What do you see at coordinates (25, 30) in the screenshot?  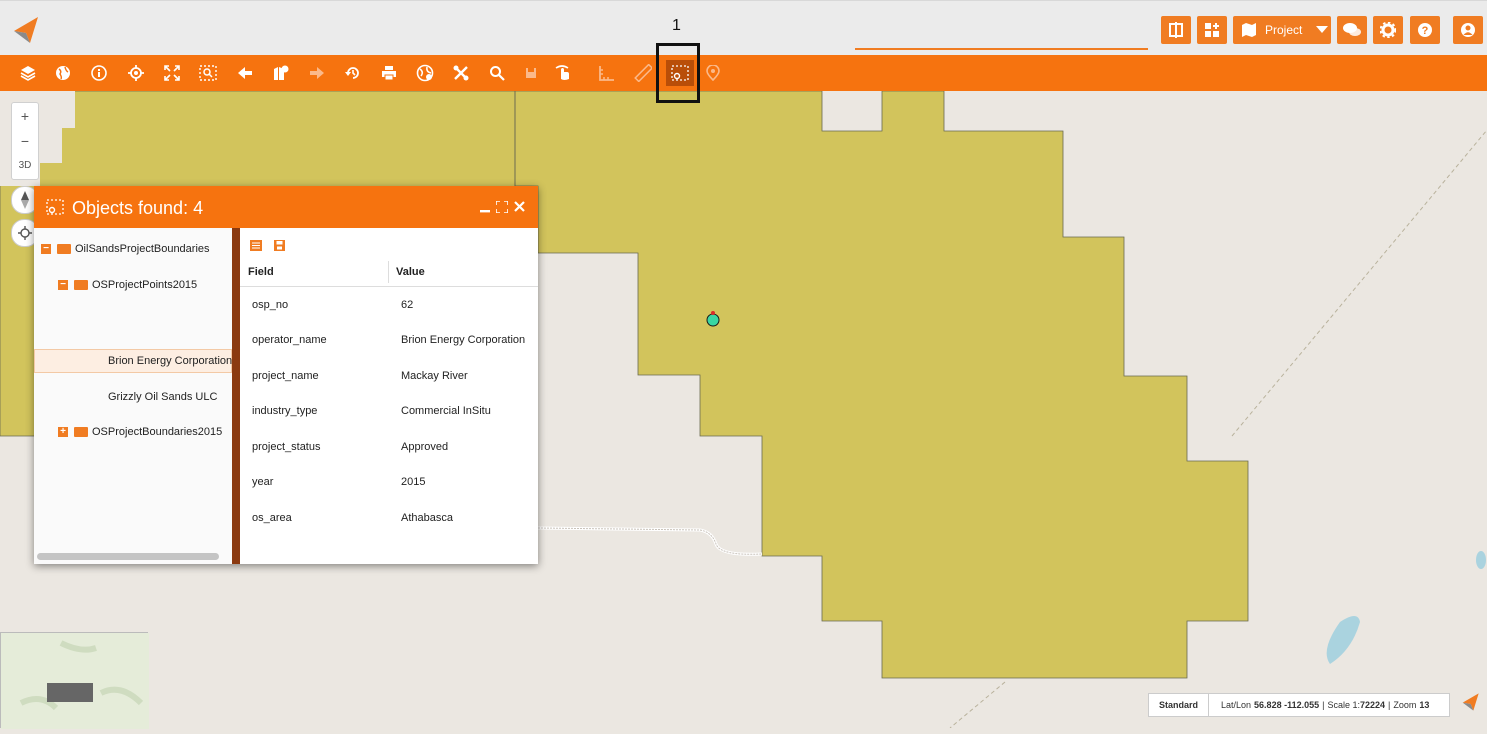 I see `app-logo-icon` at bounding box center [25, 30].